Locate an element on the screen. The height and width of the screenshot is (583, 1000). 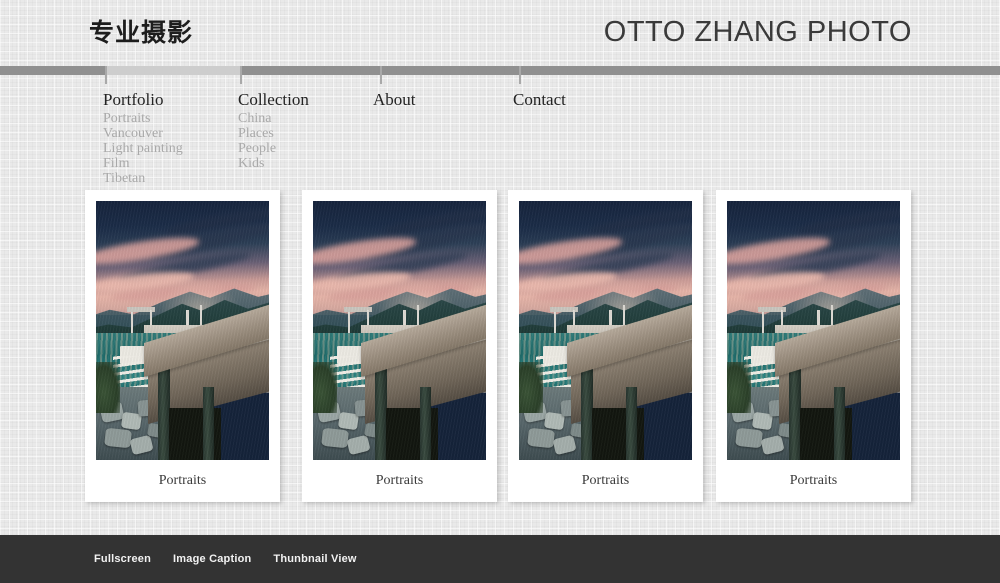
footer-toolbar: Fullscreen Image Caption Thunbnail View is located at coordinates (225, 559).